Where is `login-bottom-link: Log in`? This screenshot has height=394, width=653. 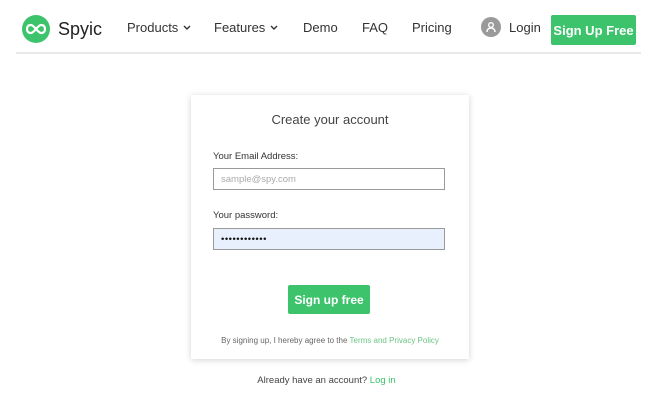
login-bottom-link: Log in is located at coordinates (383, 380).